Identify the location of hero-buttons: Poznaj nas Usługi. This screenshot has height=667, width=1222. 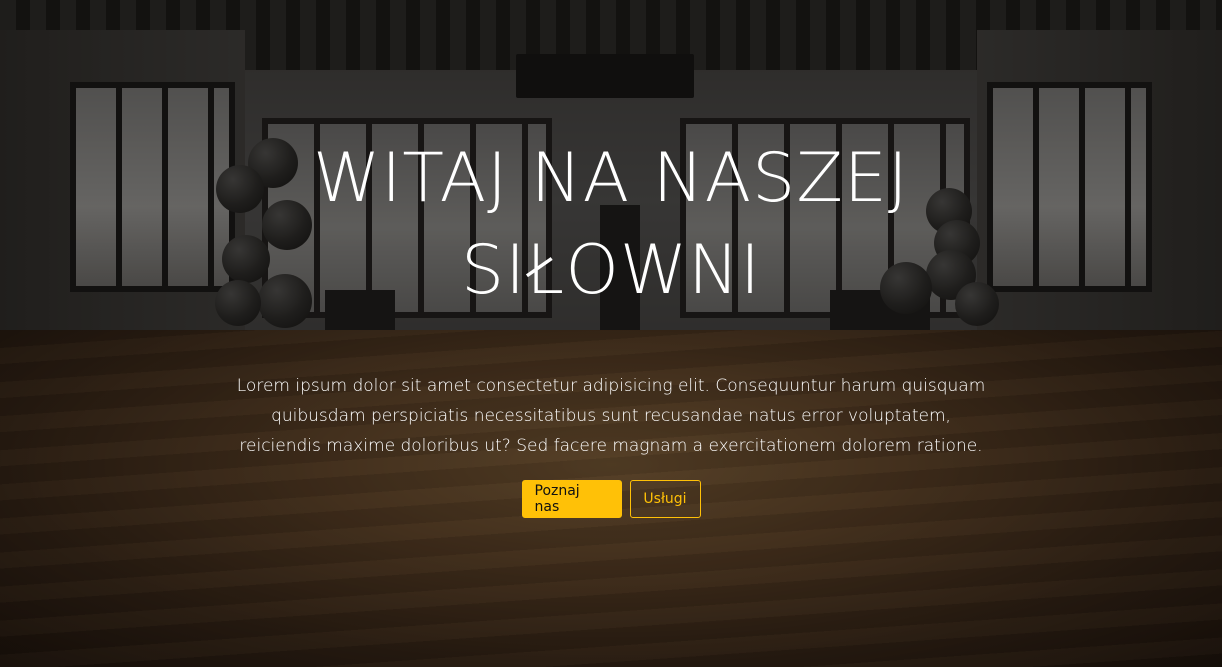
(611, 499).